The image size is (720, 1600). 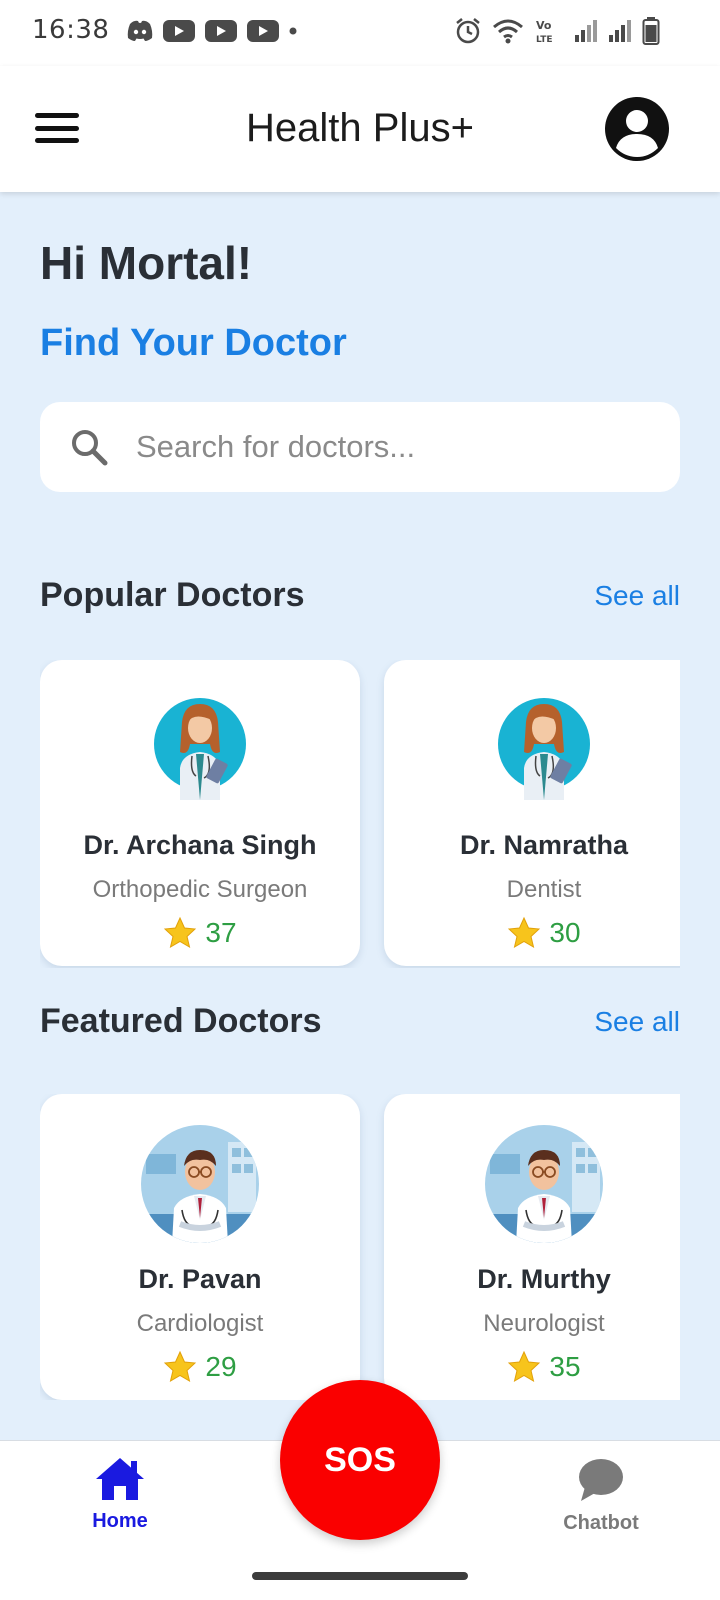 What do you see at coordinates (200, 1279) in the screenshot?
I see `doctor-name: Dr. Pavan` at bounding box center [200, 1279].